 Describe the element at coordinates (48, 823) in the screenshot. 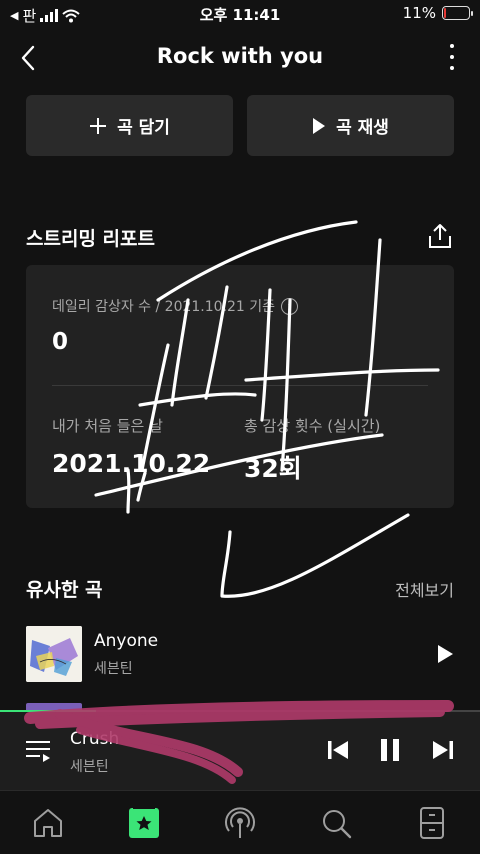

I see `home-icon` at that location.